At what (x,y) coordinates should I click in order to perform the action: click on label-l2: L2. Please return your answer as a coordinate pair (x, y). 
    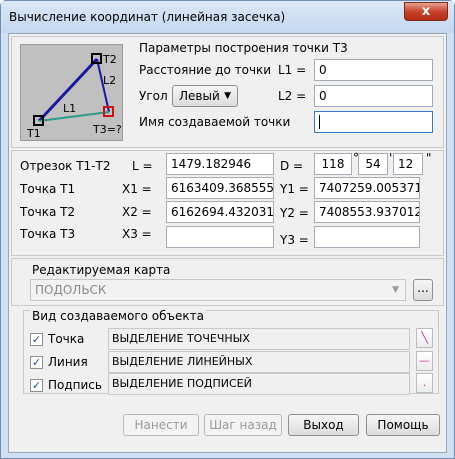
    Looking at the image, I should click on (110, 80).